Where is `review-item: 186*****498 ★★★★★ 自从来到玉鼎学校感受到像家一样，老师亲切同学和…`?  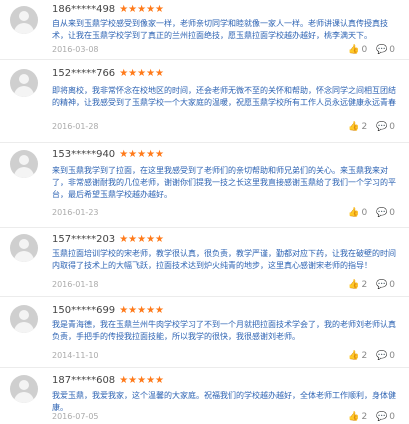
review-item: 186*****498 ★★★★★ 自从来到玉鼎学校感受到像家一样，老师亲切同学和… is located at coordinates (204, 30).